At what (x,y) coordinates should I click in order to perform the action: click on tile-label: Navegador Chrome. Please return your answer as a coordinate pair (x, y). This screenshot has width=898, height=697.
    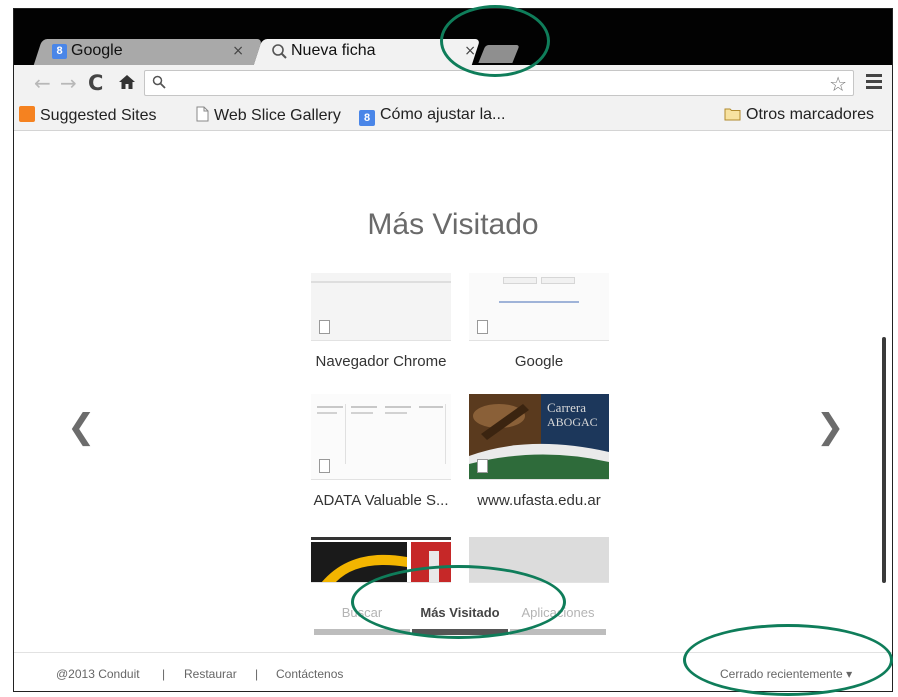
    Looking at the image, I should click on (381, 361).